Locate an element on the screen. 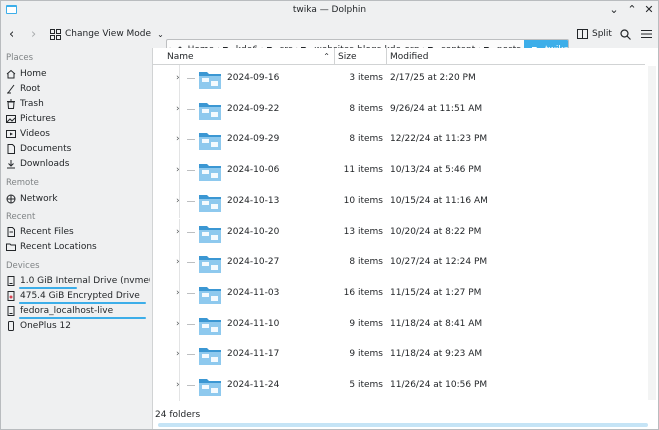 The width and height of the screenshot is (659, 430). column-header: Name ⌃ Size Modified is located at coordinates (399, 56).